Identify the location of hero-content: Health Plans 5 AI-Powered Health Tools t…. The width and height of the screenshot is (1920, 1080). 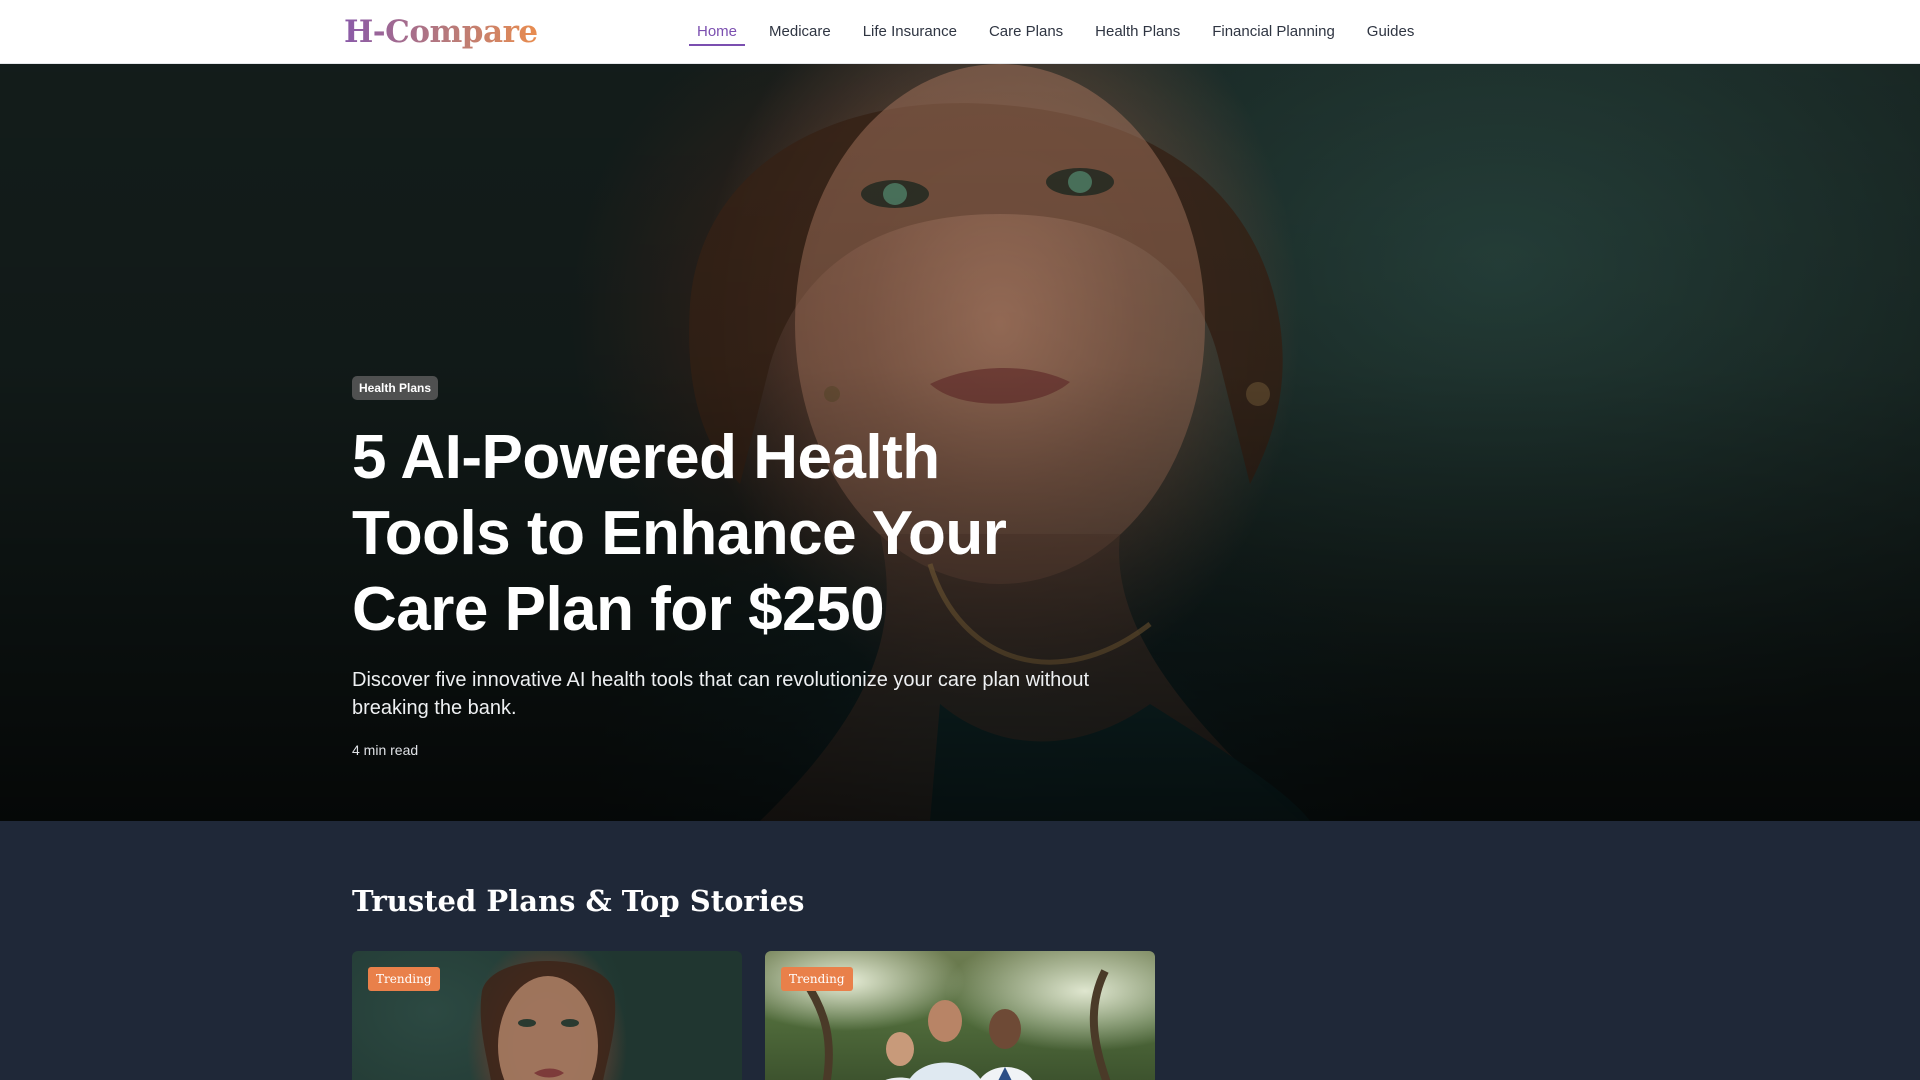
(732, 567).